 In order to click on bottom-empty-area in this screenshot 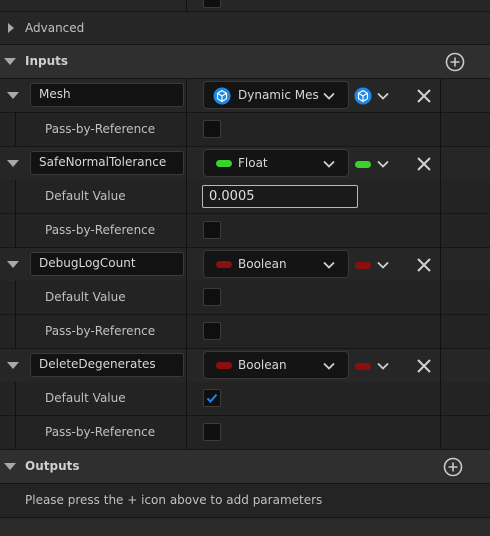, I will do `click(245, 527)`.